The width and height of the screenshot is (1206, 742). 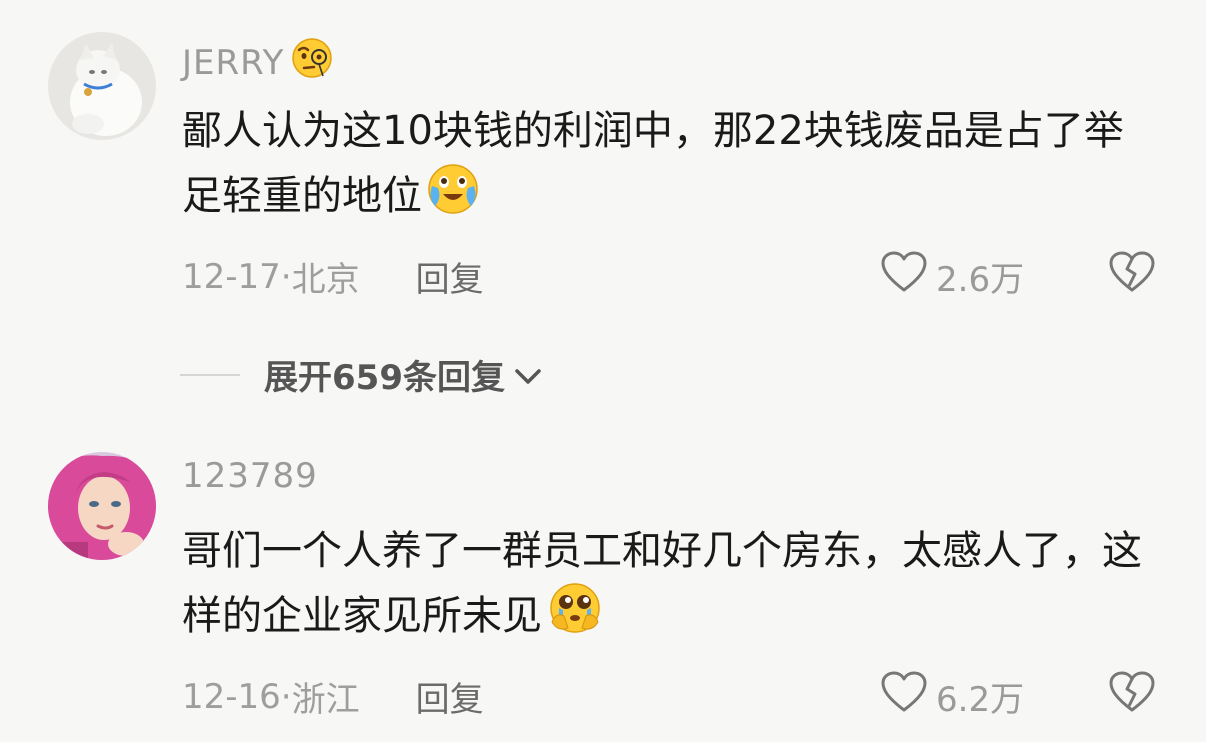 What do you see at coordinates (325, 700) in the screenshot?
I see `comment-location: 浙江` at bounding box center [325, 700].